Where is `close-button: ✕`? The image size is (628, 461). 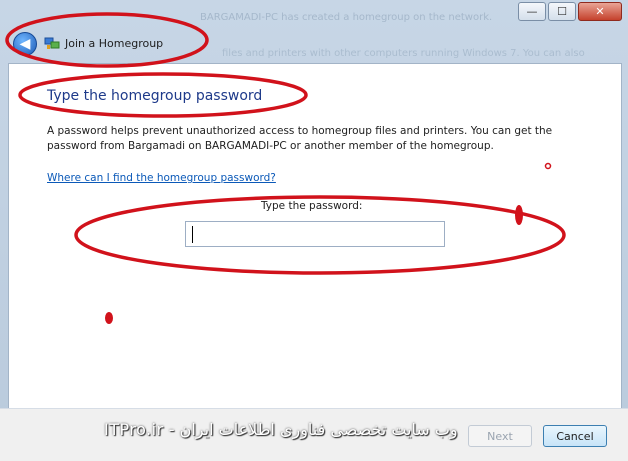
close-button: ✕ is located at coordinates (600, 11).